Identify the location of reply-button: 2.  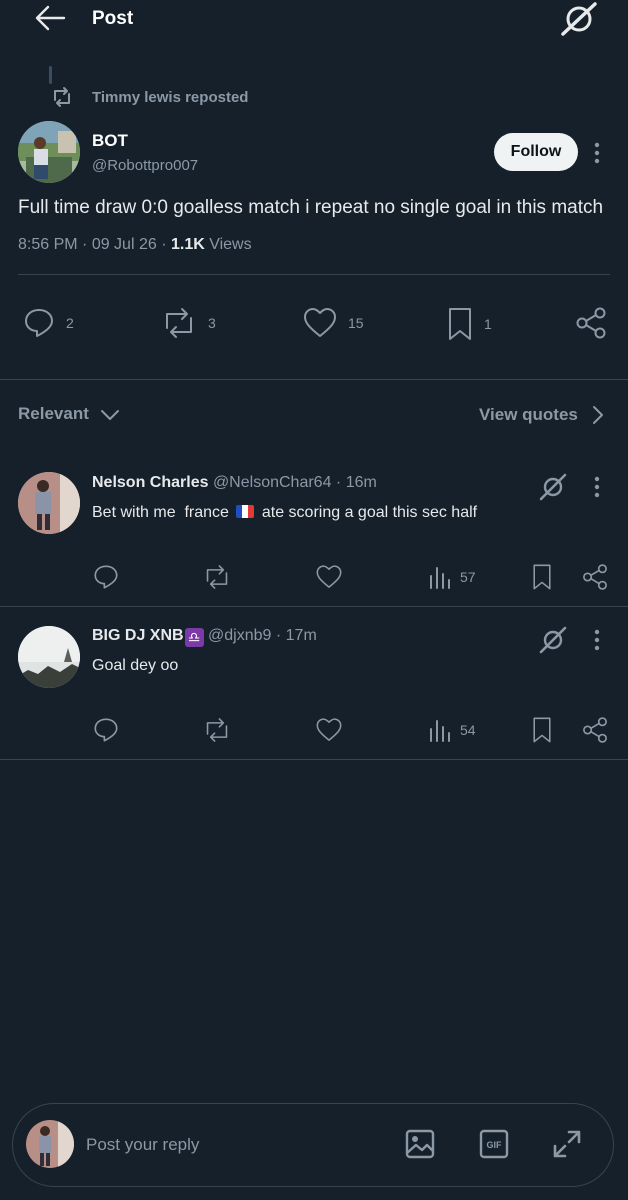
(48, 323).